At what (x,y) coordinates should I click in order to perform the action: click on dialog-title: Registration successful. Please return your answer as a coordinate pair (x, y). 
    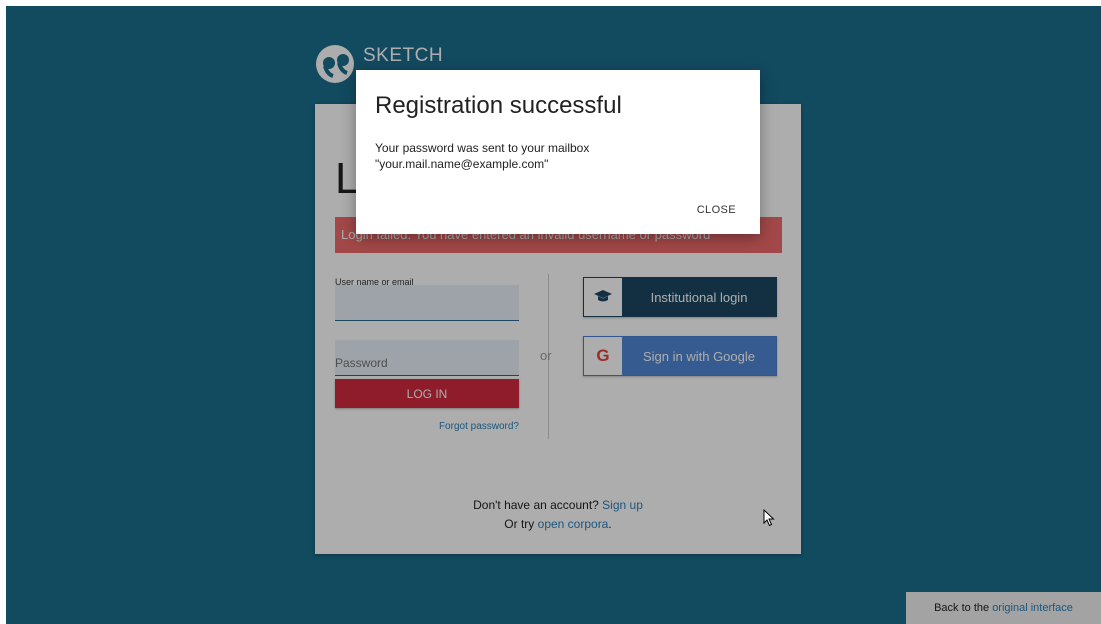
    Looking at the image, I should click on (498, 105).